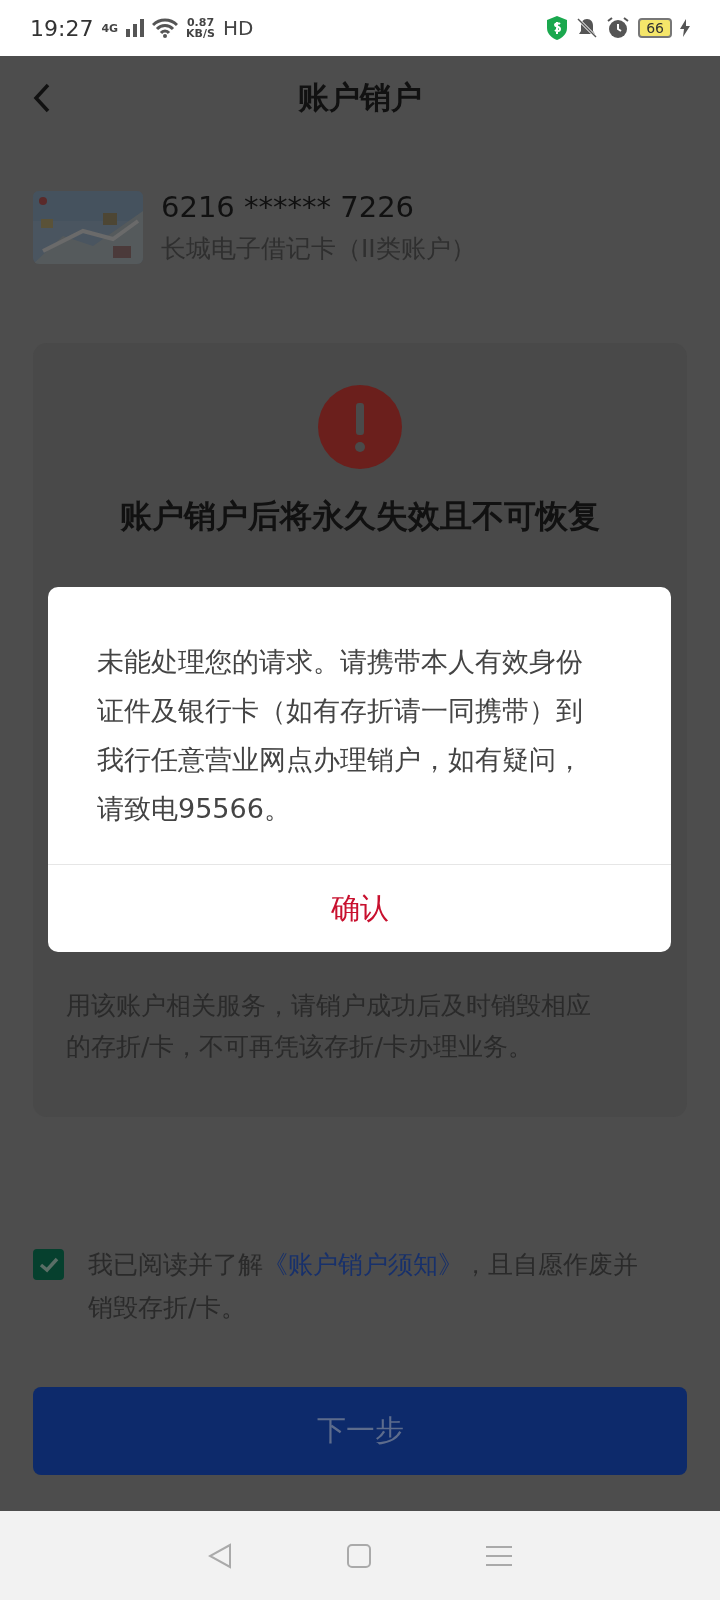 This screenshot has height=1600, width=720. I want to click on hd-label: HD, so click(238, 28).